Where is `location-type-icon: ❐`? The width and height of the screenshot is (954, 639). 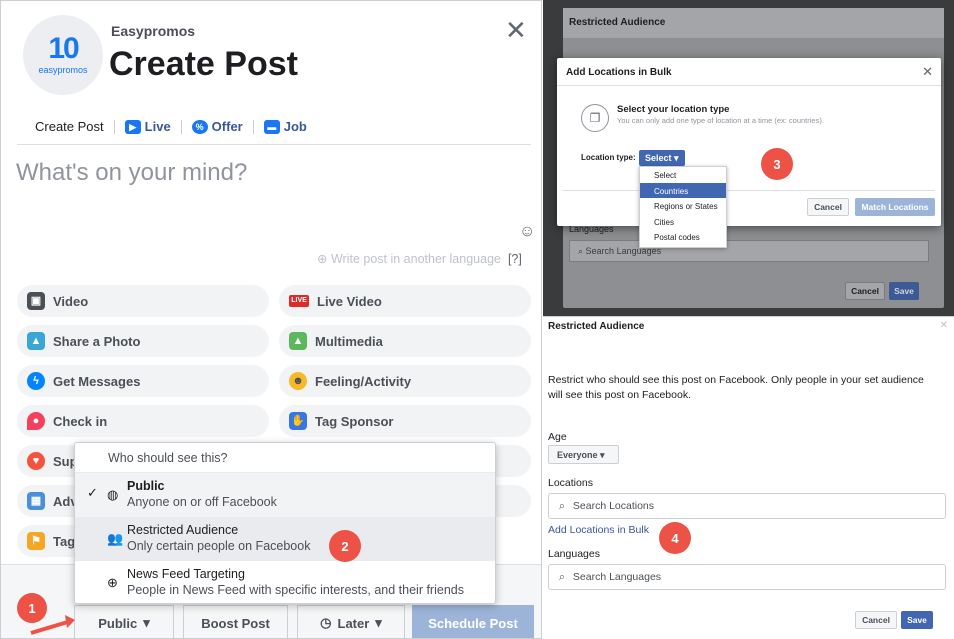
location-type-icon: ❐ is located at coordinates (595, 118).